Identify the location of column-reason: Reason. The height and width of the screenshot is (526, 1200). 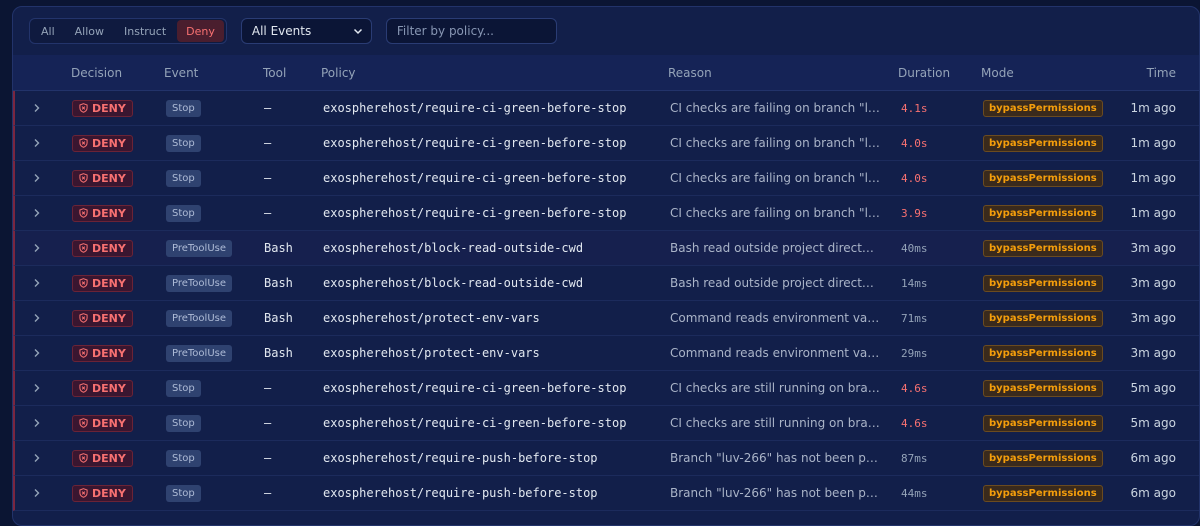
(690, 73).